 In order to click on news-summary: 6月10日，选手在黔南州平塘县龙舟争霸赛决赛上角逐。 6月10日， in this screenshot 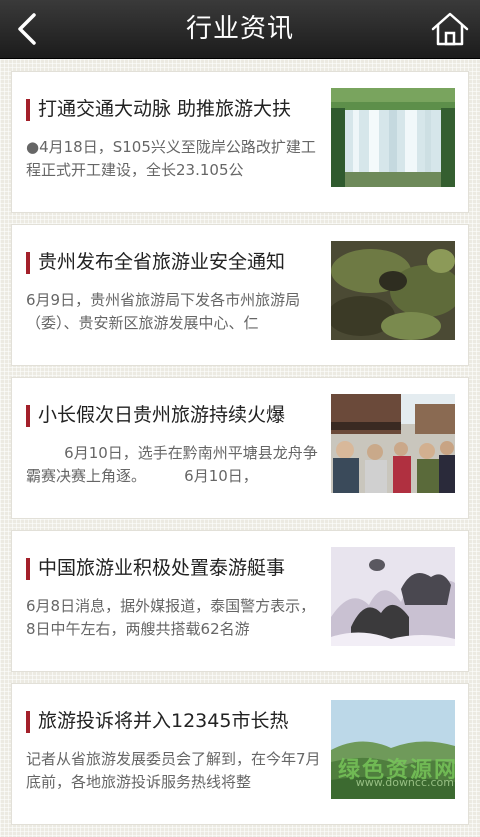, I will do `click(172, 464)`.